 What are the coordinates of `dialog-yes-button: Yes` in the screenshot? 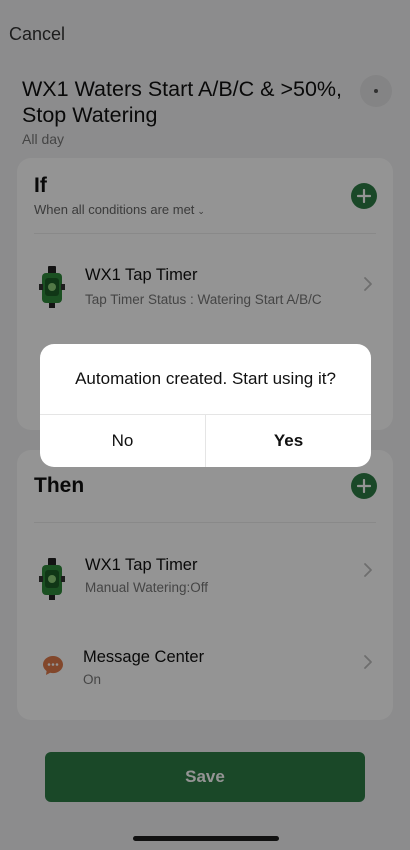 It's located at (288, 441).